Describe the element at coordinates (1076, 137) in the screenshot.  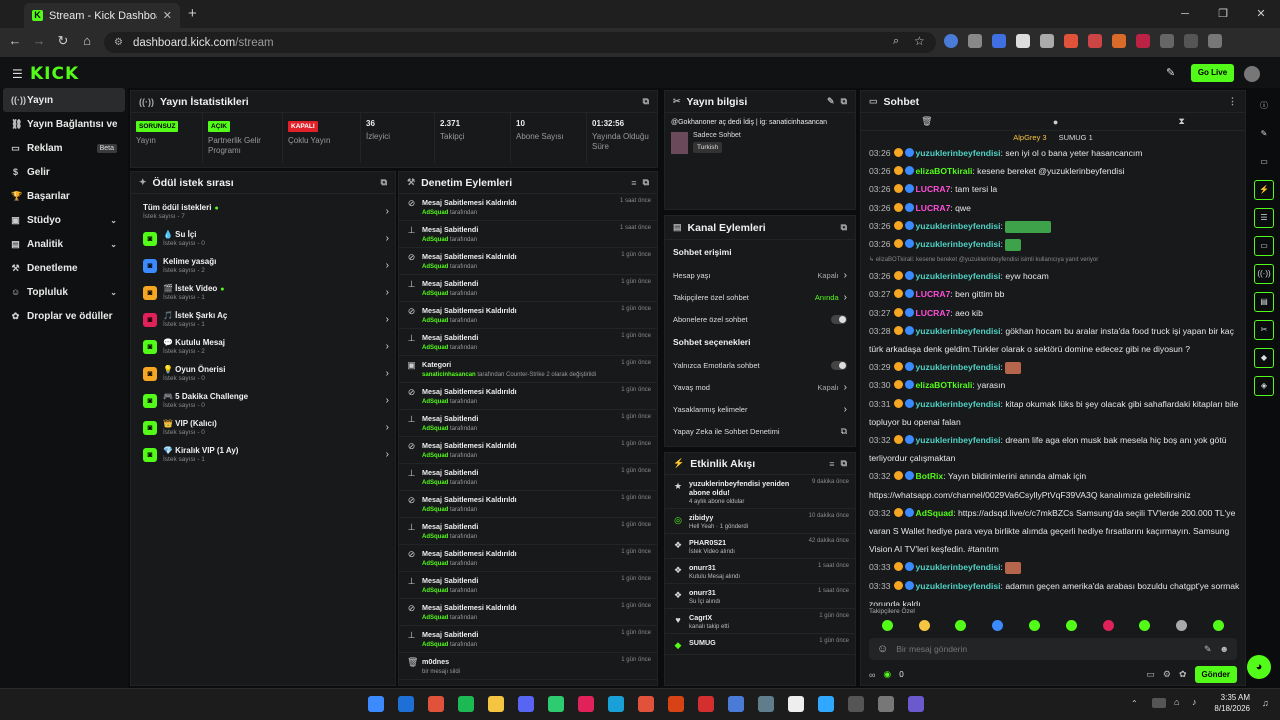
I see `leaderboard-entry: SUMUG 1` at that location.